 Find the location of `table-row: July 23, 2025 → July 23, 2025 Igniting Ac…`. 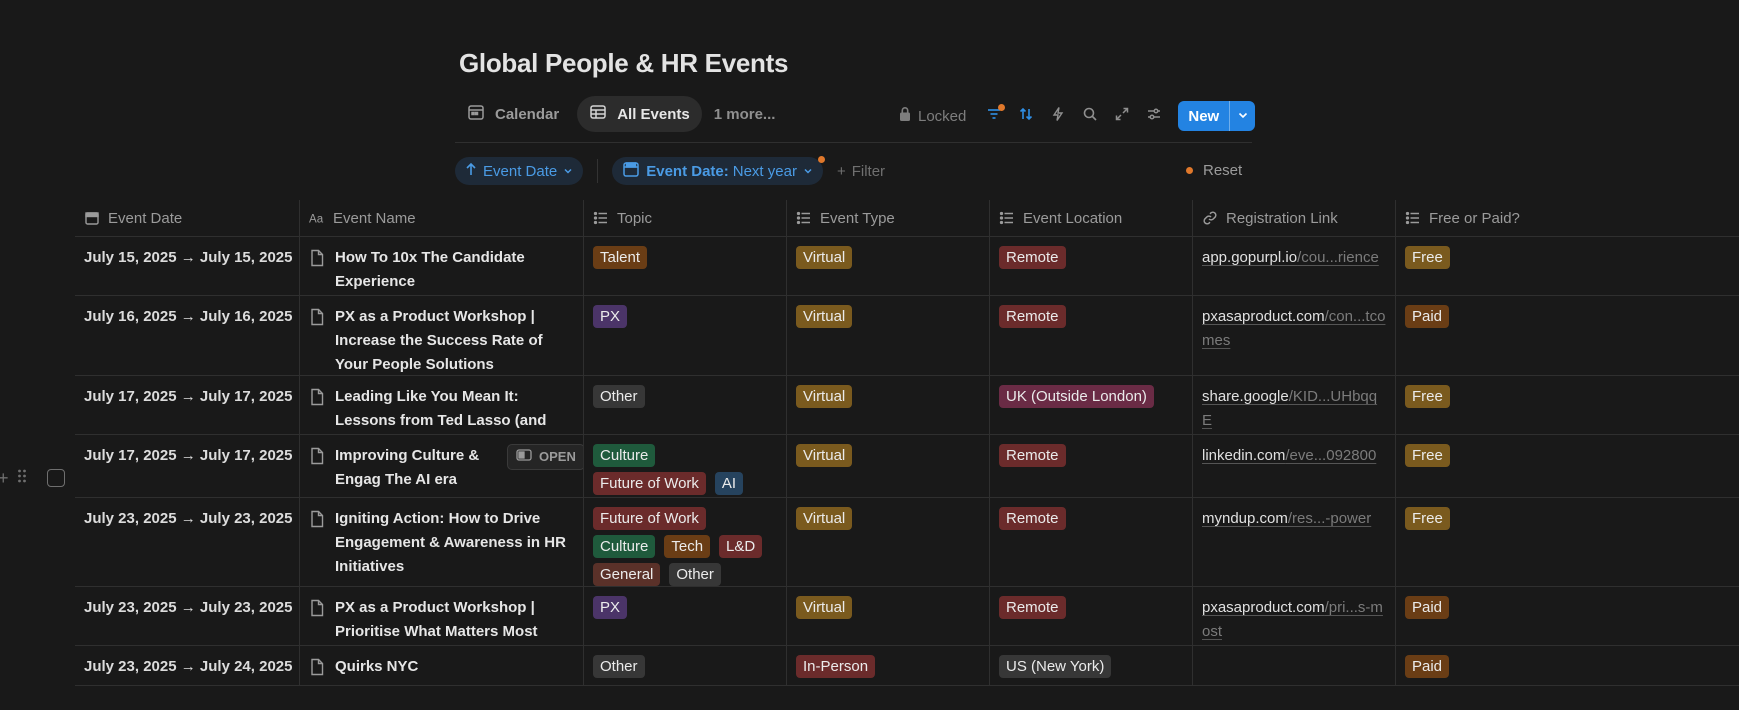

table-row: July 23, 2025 → July 23, 2025 Igniting Ac… is located at coordinates (907, 542).